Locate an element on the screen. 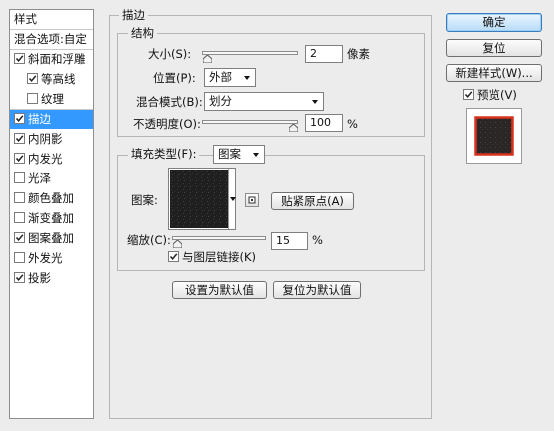 This screenshot has height=431, width=554. sidebar-item-label: 描边 is located at coordinates (39, 118).